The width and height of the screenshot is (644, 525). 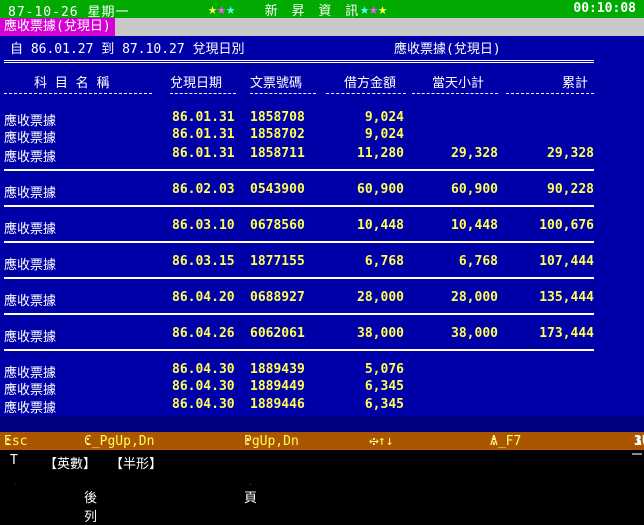 What do you see at coordinates (322, 119) in the screenshot?
I see `table-row: 應收票據 86.01.31 1858708 9,024` at bounding box center [322, 119].